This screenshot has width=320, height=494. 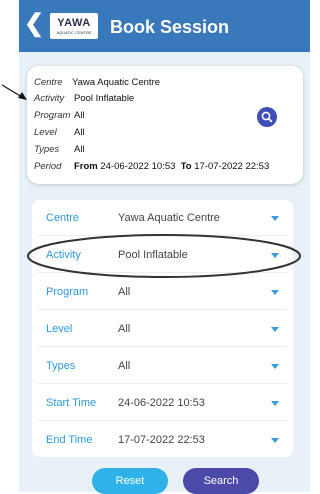 What do you see at coordinates (49, 98) in the screenshot?
I see `summary-activity-label: Activity` at bounding box center [49, 98].